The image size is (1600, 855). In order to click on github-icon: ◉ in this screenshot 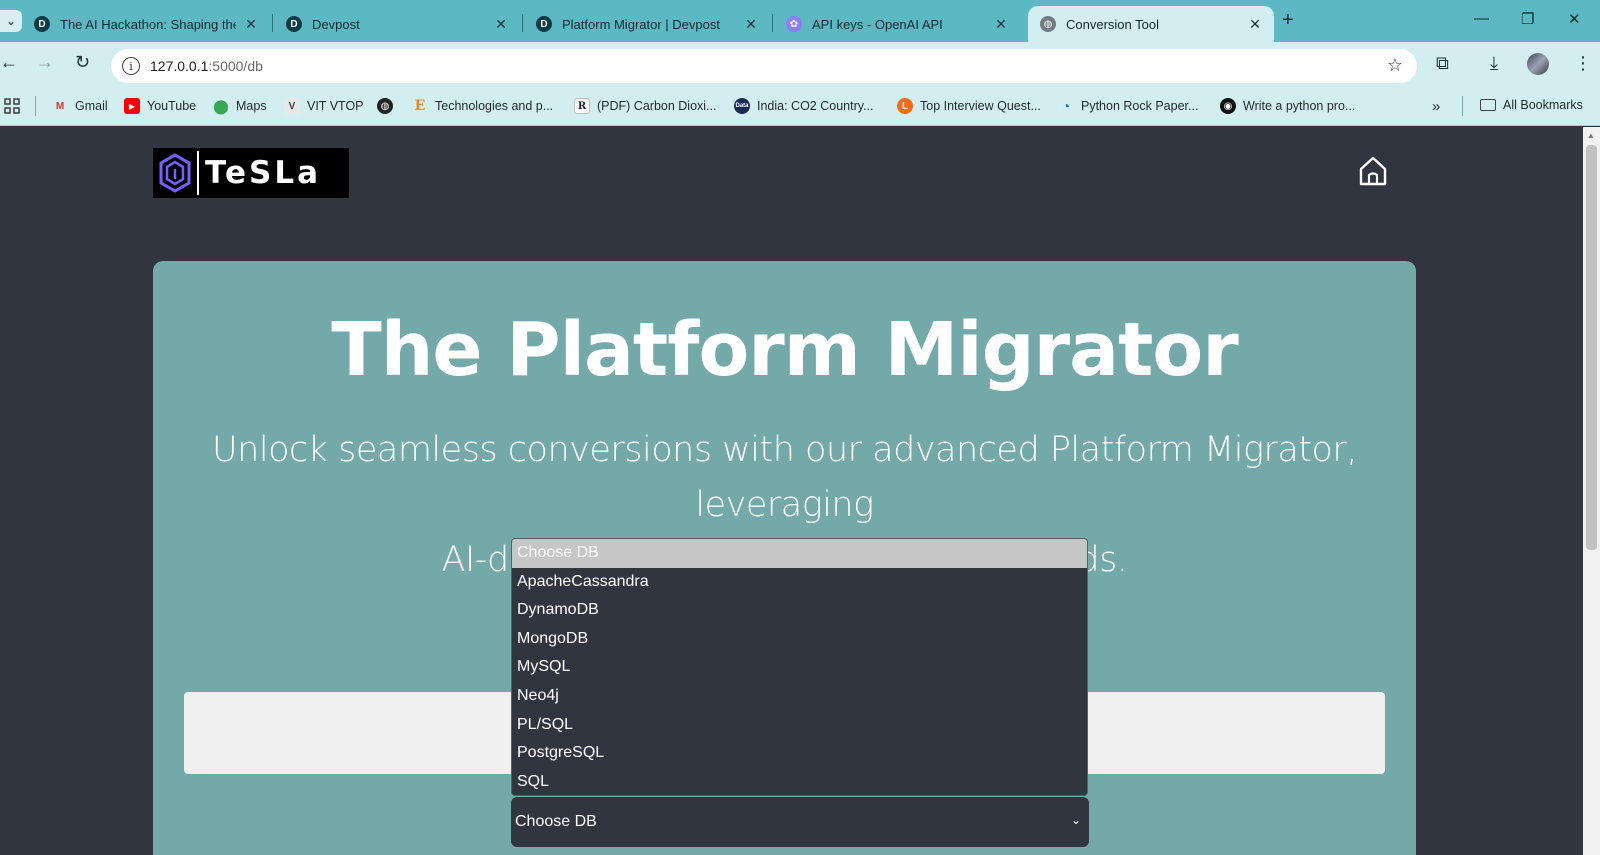, I will do `click(1228, 106)`.